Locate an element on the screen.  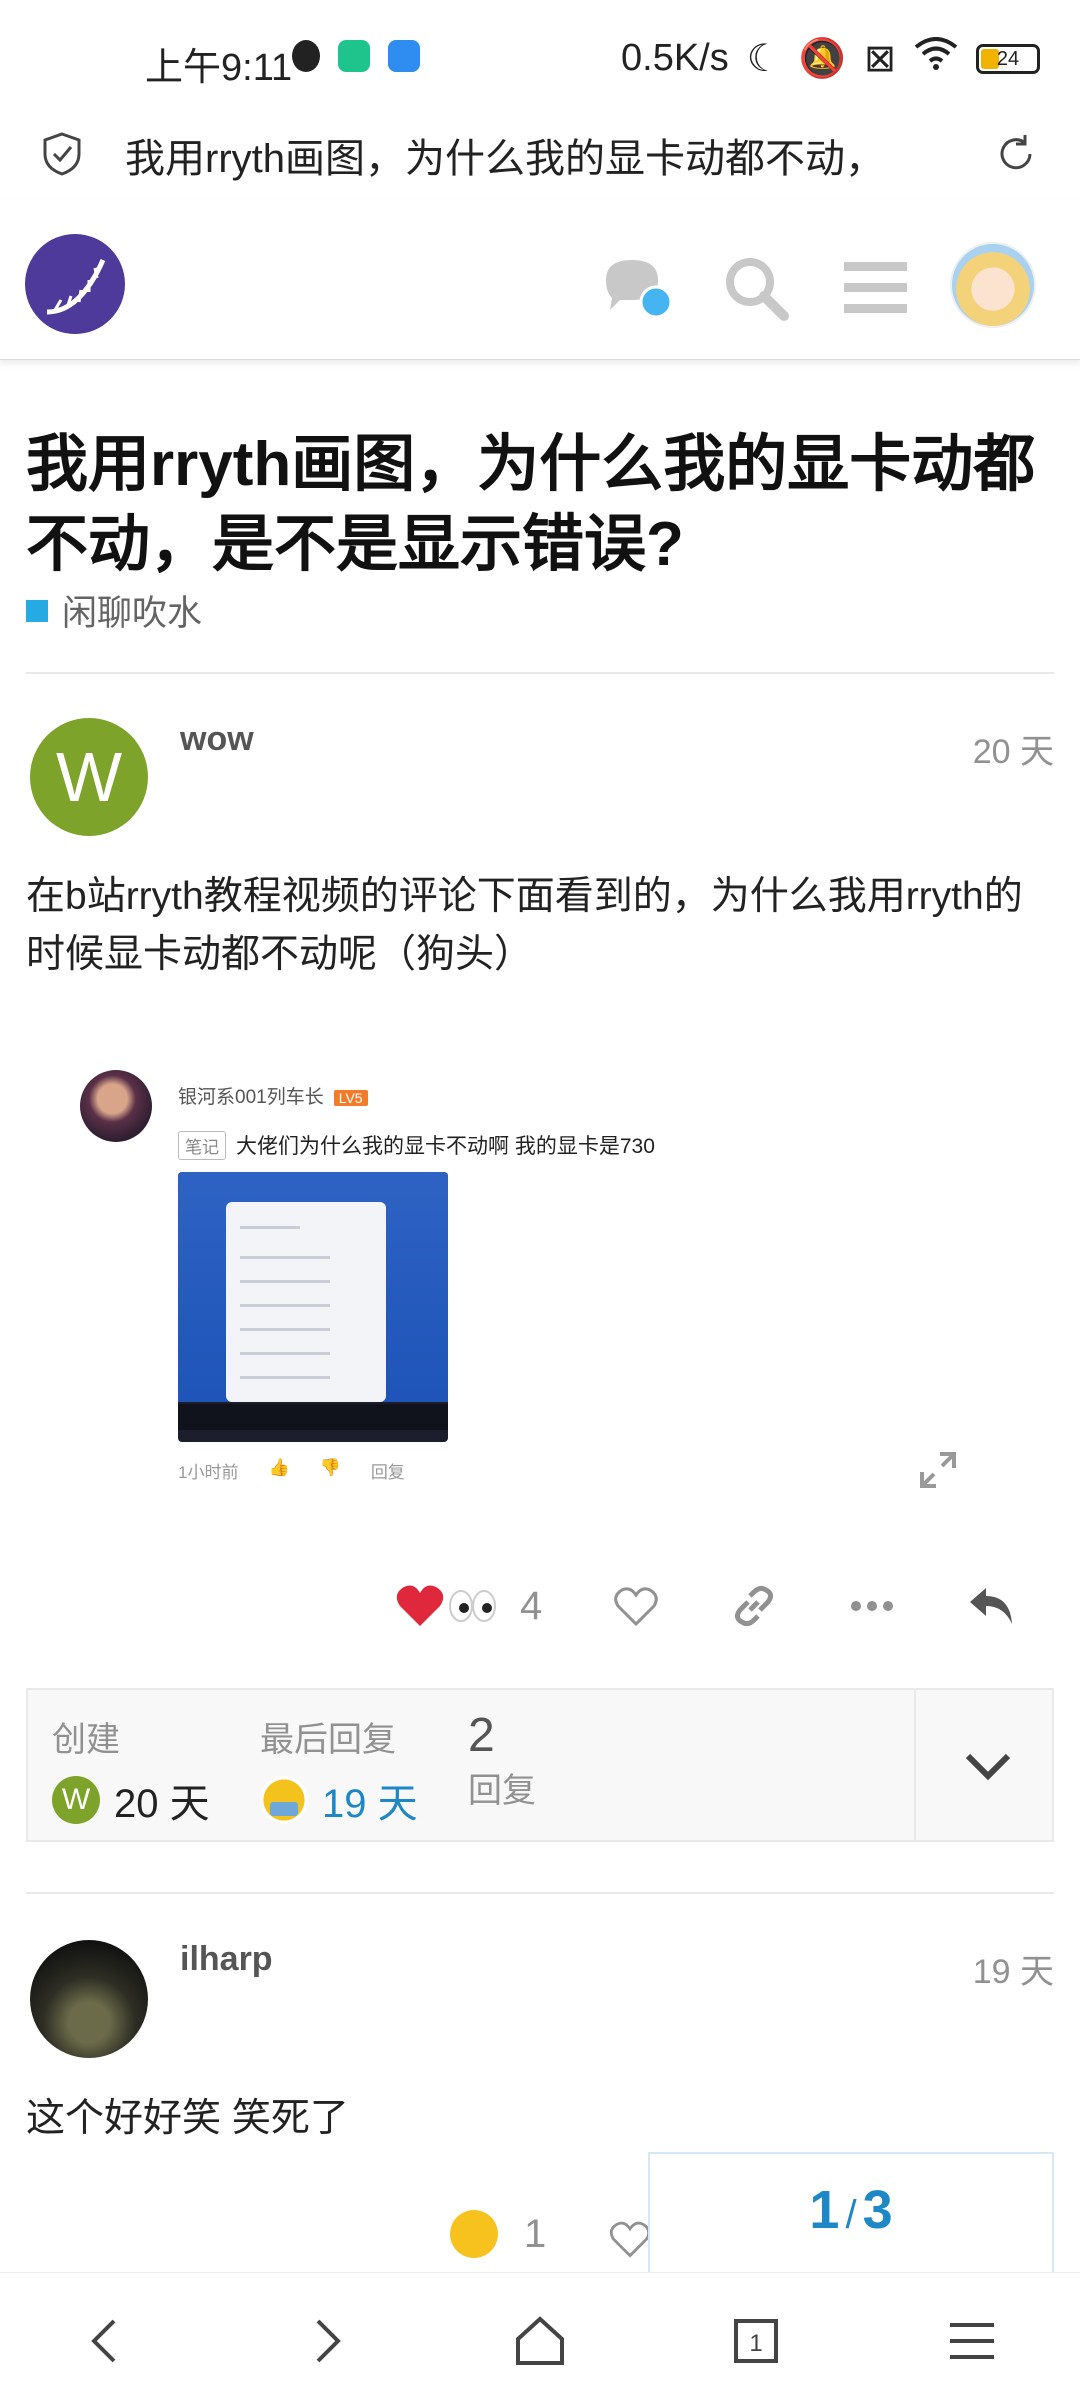
created-value-row: W 20 天 is located at coordinates (131, 1800).